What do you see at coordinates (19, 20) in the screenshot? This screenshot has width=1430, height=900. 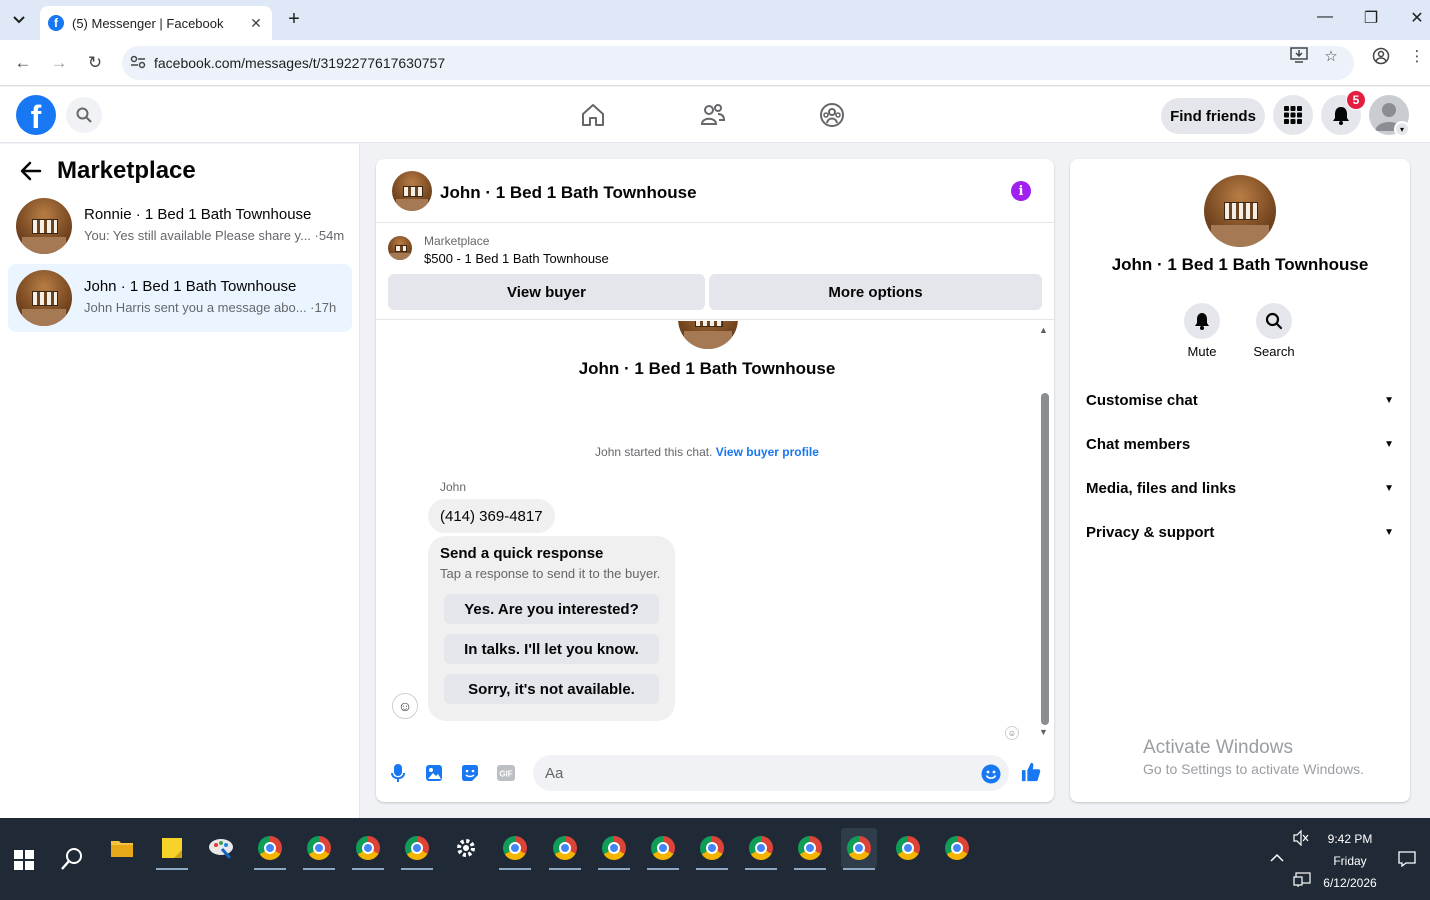 I see `tab-search-button` at bounding box center [19, 20].